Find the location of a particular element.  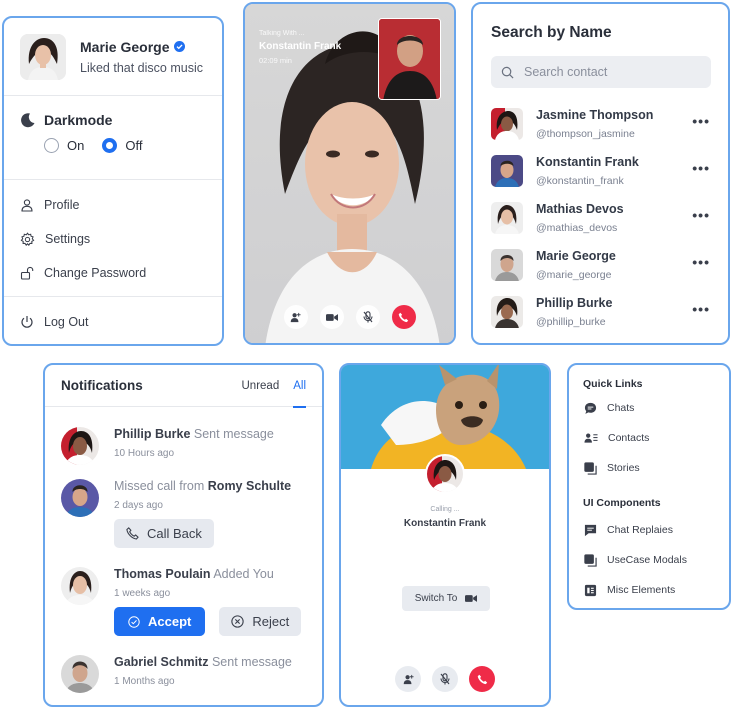

calling-name: Konstantin Frank is located at coordinates (445, 523).